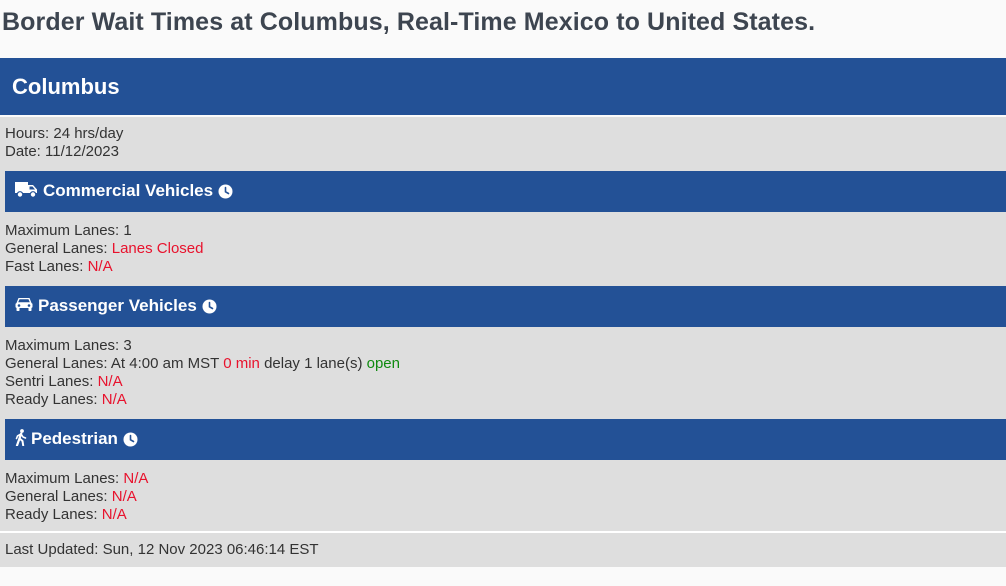  Describe the element at coordinates (52, 549) in the screenshot. I see `last-updated-label: Last Updated:` at that location.